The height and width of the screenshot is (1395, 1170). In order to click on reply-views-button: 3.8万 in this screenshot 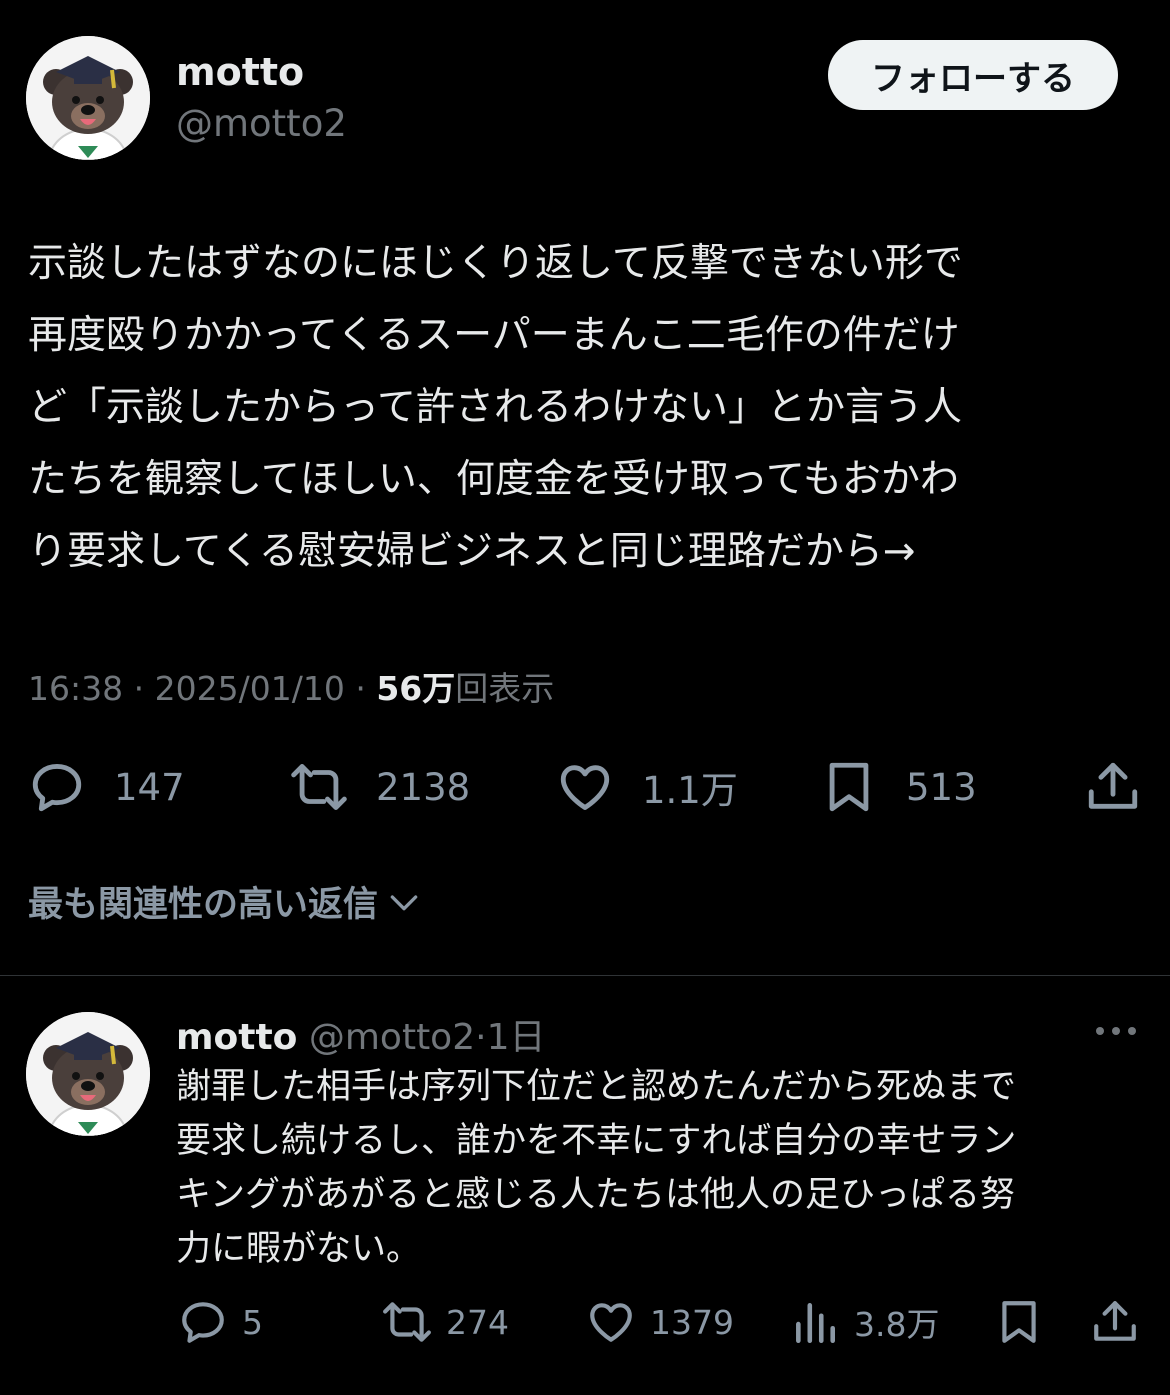, I will do `click(864, 1322)`.